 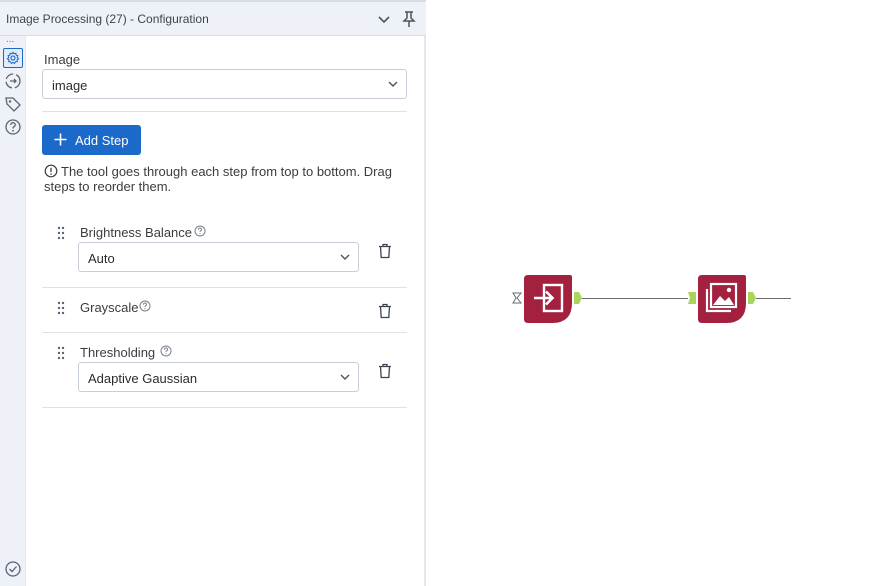 What do you see at coordinates (409, 19) in the screenshot?
I see `pin-icon` at bounding box center [409, 19].